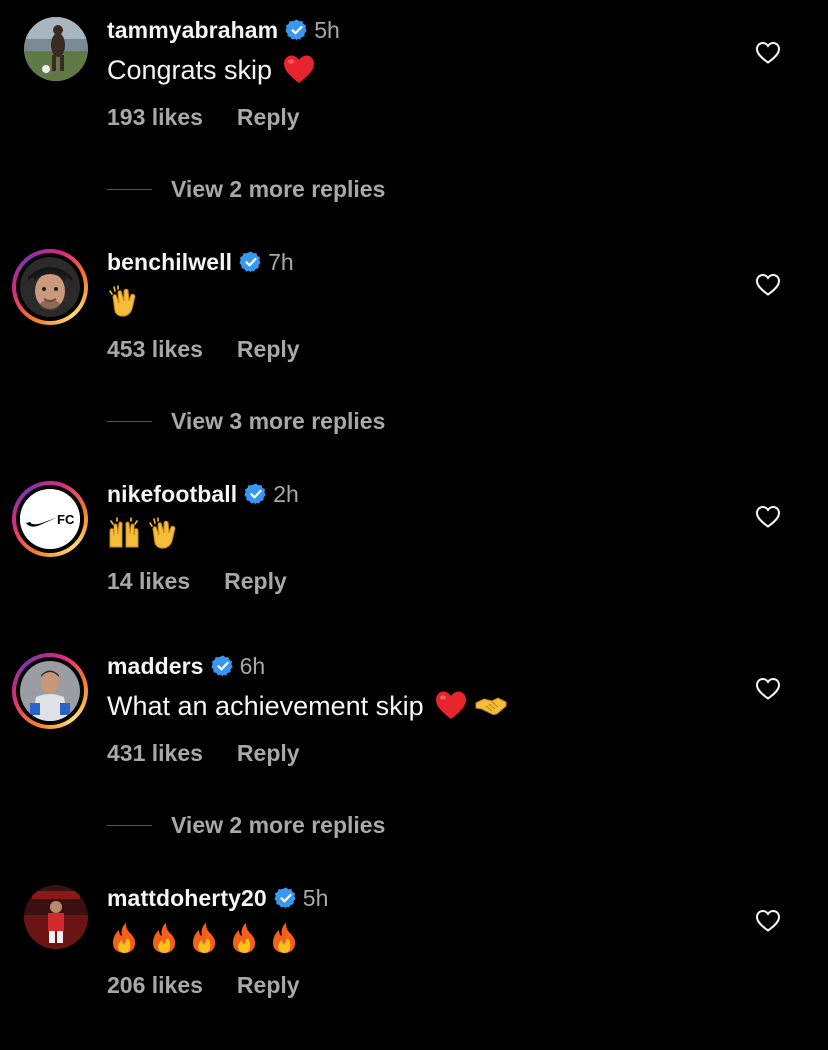  I want to click on username: madders, so click(155, 666).